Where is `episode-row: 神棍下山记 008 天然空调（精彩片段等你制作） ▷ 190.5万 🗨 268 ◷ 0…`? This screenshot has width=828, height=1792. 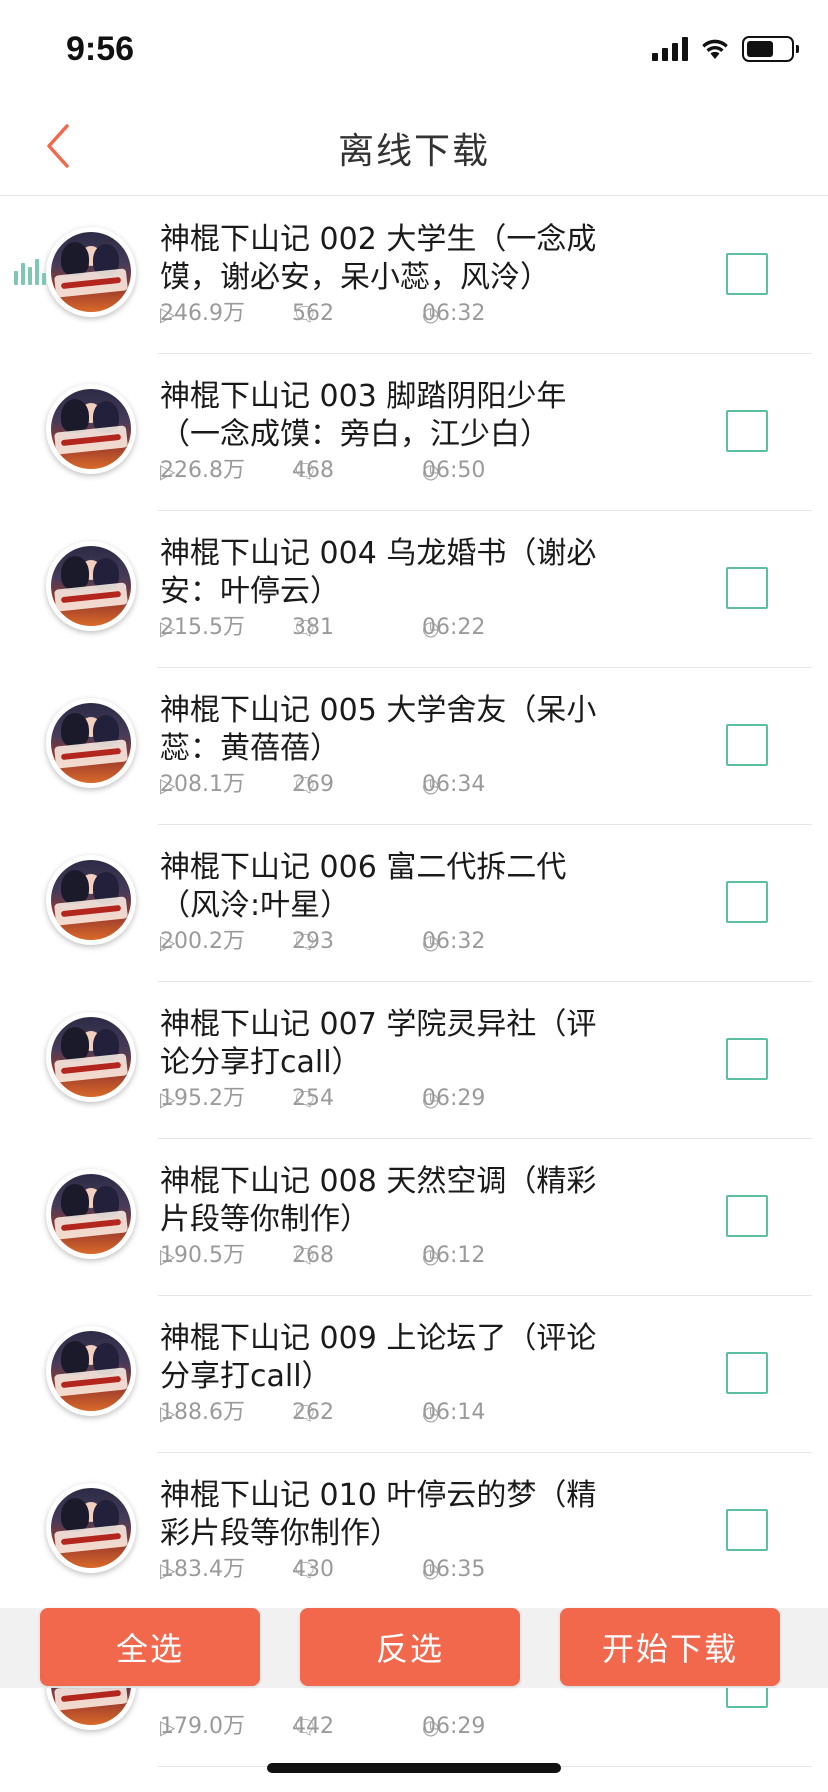 episode-row: 神棍下山记 008 天然空调（精彩片段等你制作） ▷ 190.5万 🗨 268 ◷ 0… is located at coordinates (414, 1217).